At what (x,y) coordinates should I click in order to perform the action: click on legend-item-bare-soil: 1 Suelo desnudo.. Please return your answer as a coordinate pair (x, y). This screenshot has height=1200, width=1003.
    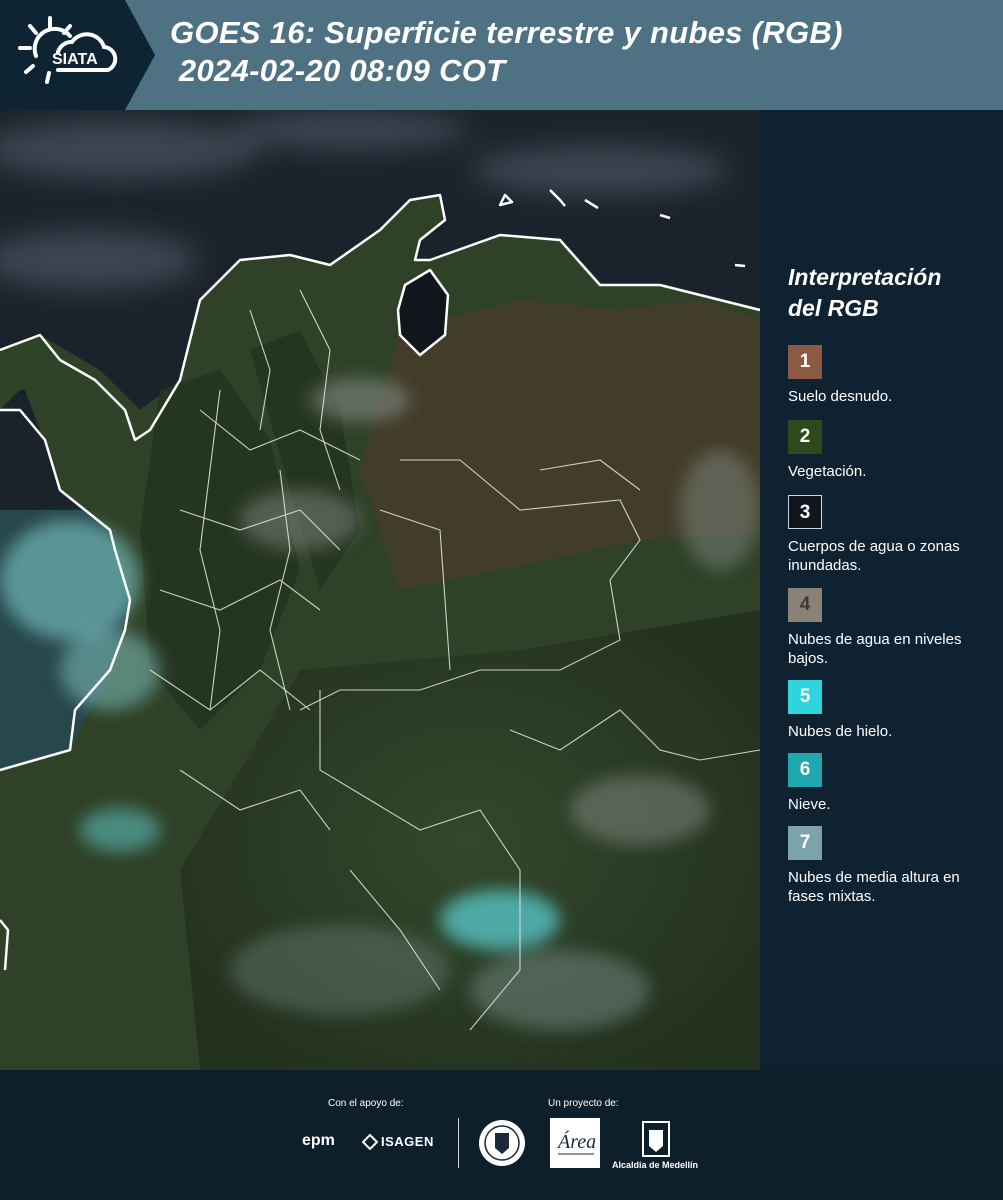
    Looking at the image, I should click on (893, 375).